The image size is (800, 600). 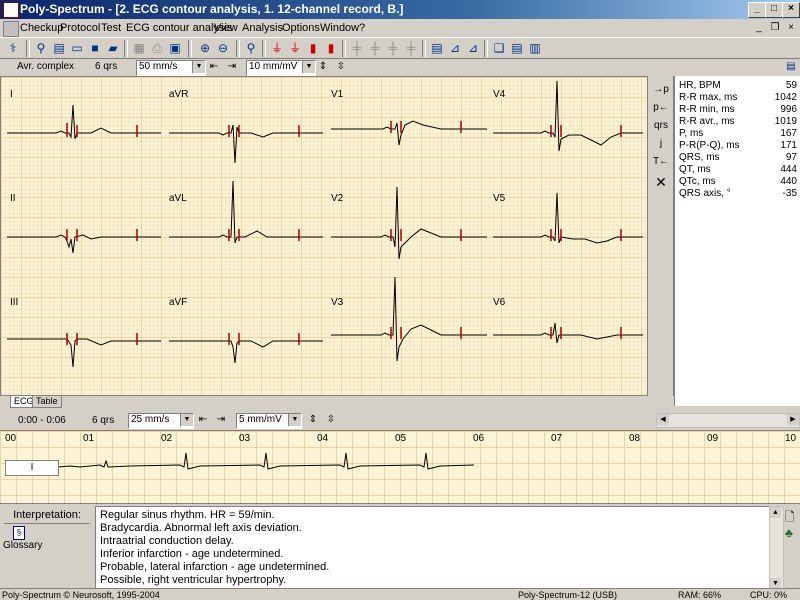 I want to click on p-end-button: p←, so click(x=661, y=107).